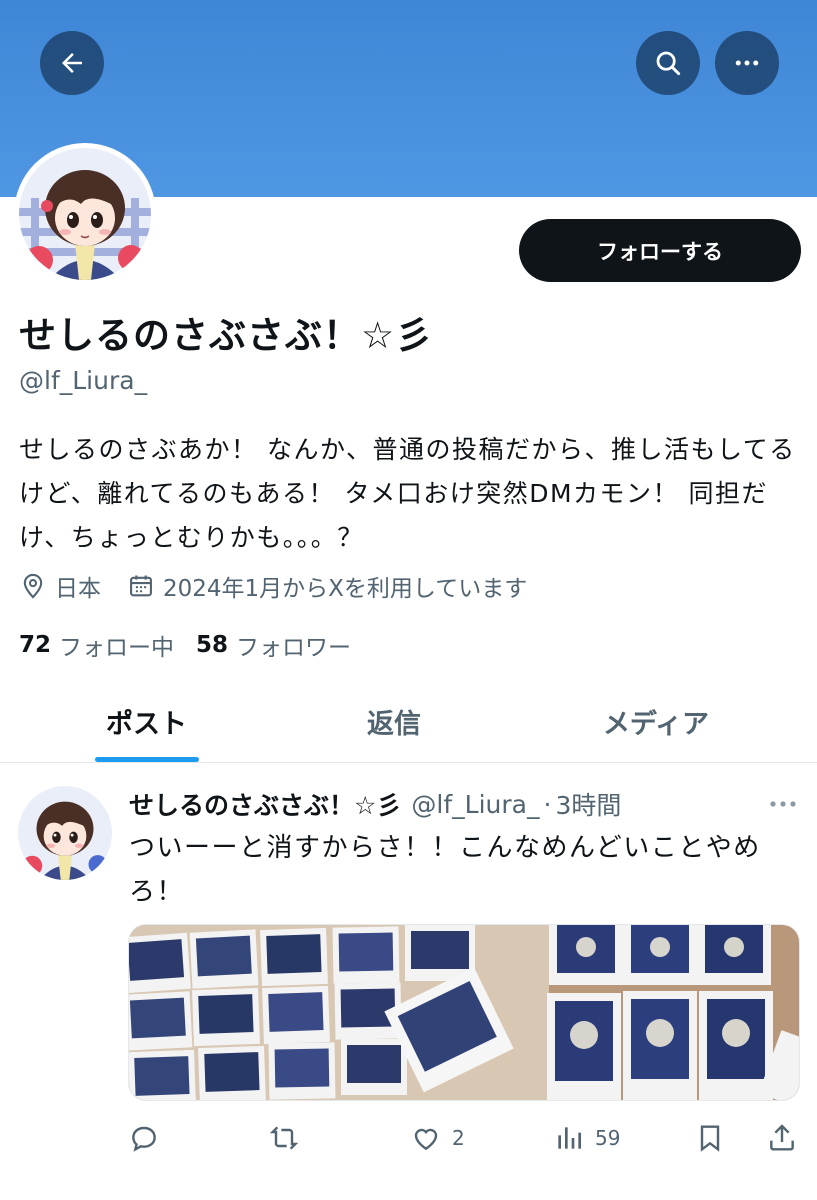 The width and height of the screenshot is (817, 1200). Describe the element at coordinates (265, 804) in the screenshot. I see `post-author-name: せしるのさぶさぶ！☆彡` at that location.